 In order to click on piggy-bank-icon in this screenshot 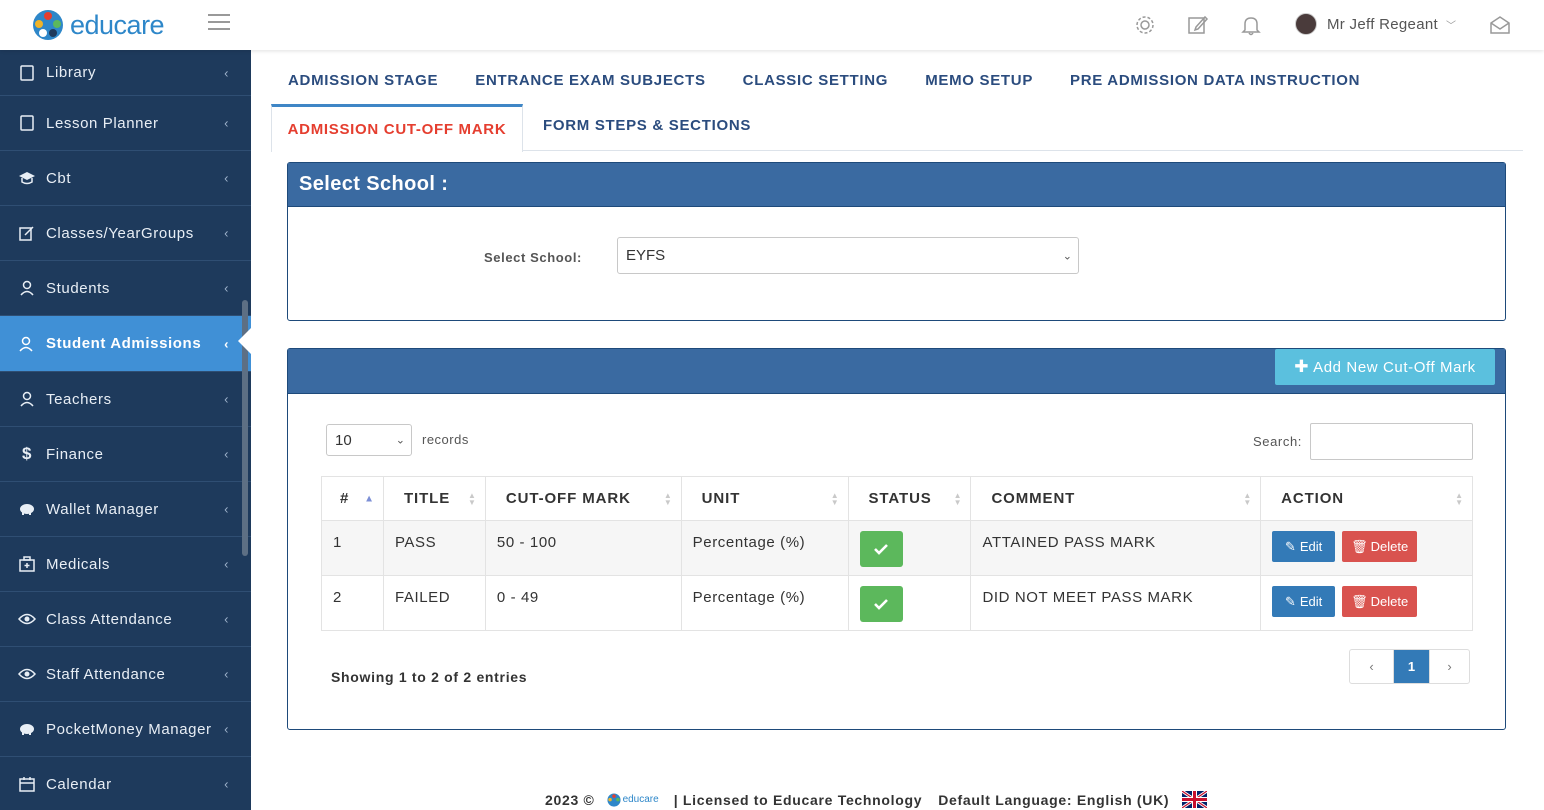, I will do `click(27, 509)`.